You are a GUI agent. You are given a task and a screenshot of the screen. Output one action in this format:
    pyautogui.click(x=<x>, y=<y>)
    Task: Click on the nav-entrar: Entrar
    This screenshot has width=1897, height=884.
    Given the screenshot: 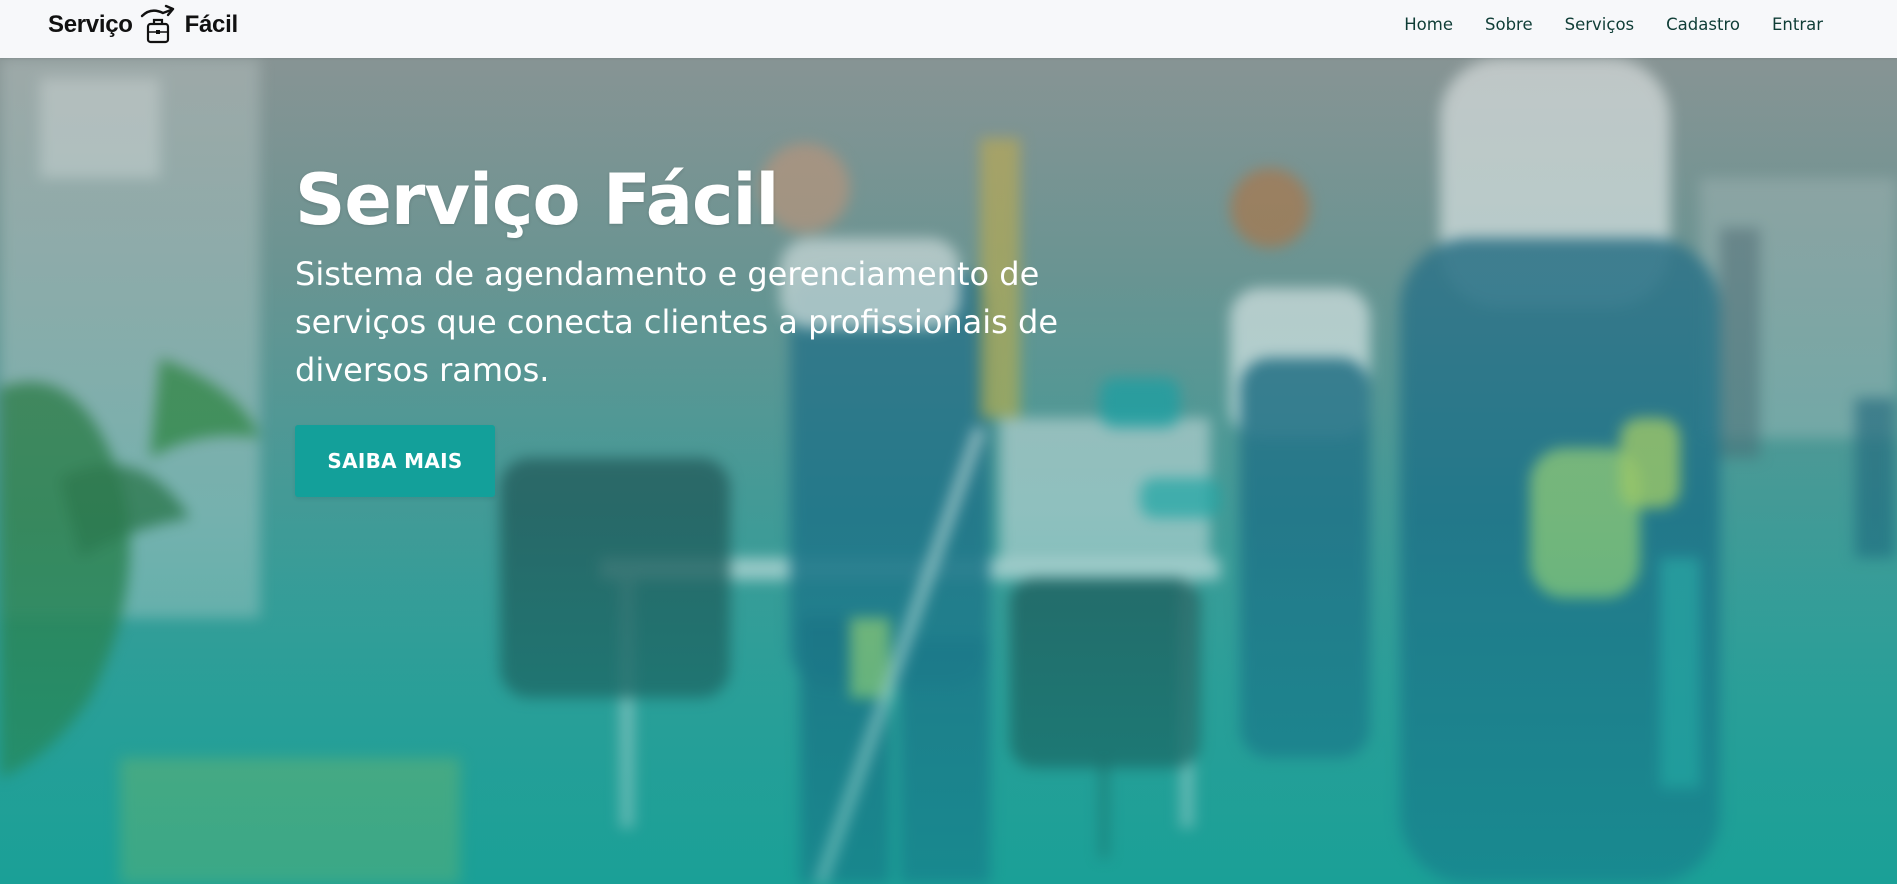 What is the action you would take?
    pyautogui.click(x=1797, y=24)
    